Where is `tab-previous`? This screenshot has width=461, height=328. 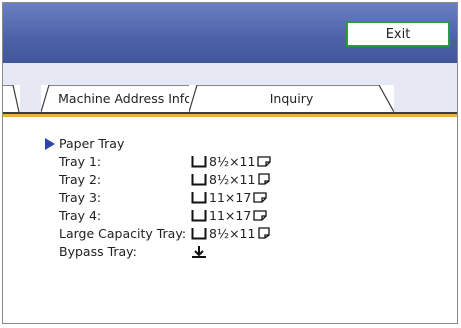
tab-previous is located at coordinates (11, 98).